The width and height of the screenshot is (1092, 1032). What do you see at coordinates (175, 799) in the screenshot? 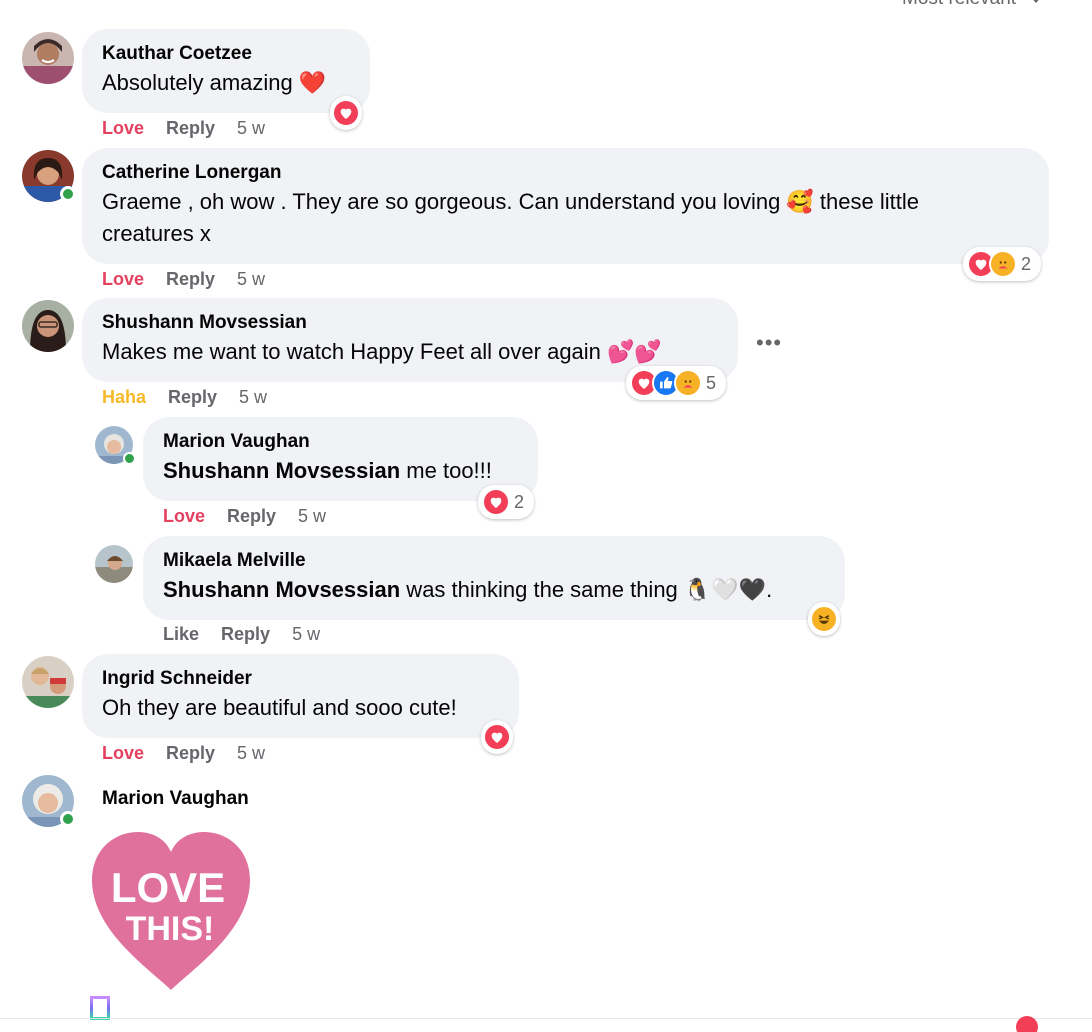
I see `comment-author: Marion Vaughan` at bounding box center [175, 799].